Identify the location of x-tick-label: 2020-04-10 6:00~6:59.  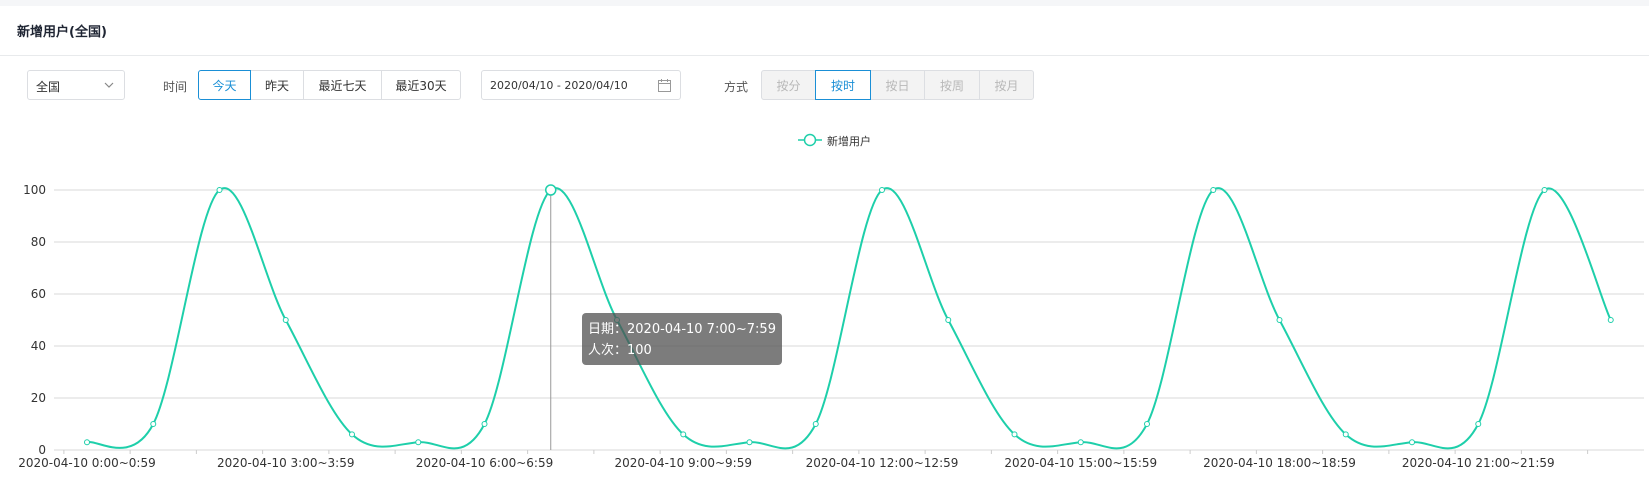
(485, 463).